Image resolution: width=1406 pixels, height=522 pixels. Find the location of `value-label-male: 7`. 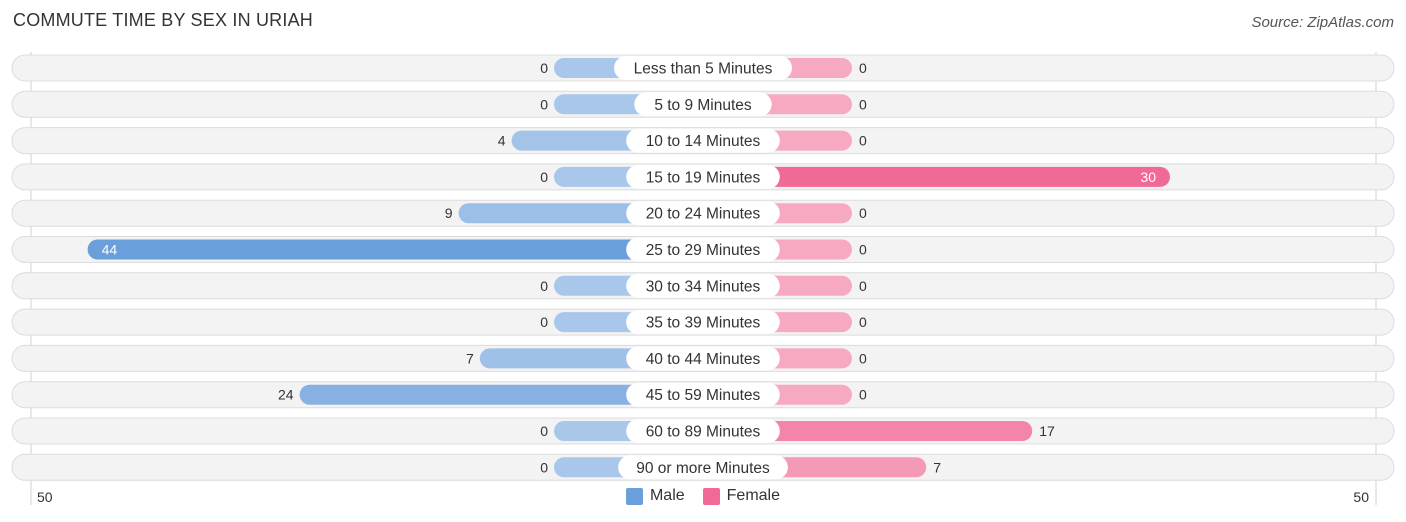

value-label-male: 7 is located at coordinates (470, 358).